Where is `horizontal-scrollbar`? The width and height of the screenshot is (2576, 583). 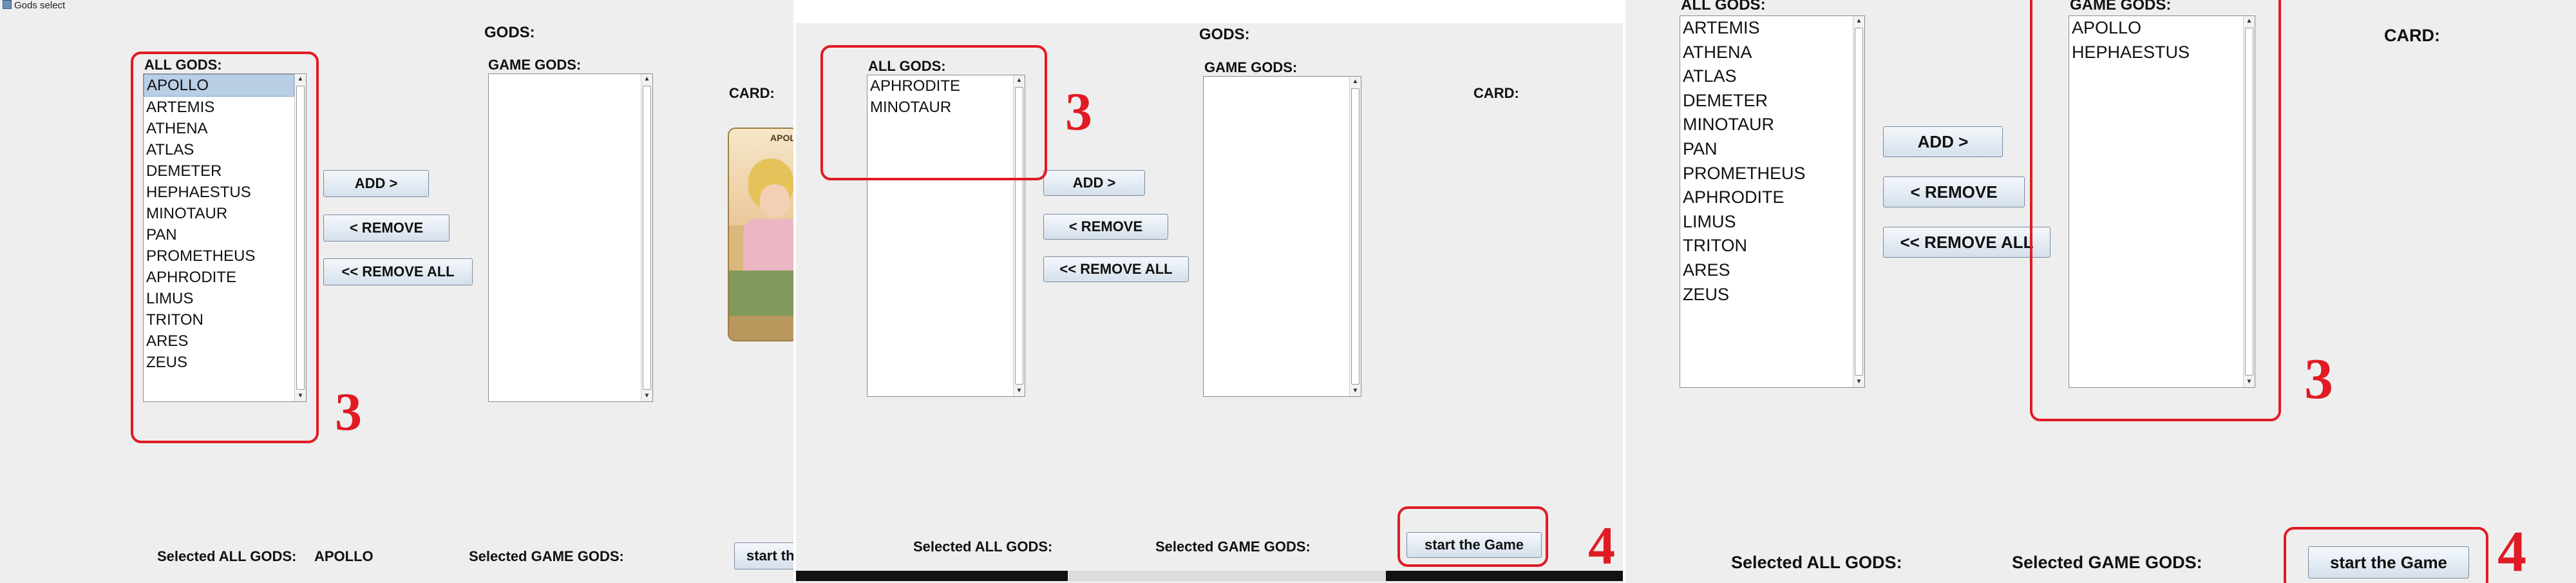
horizontal-scrollbar is located at coordinates (1209, 576).